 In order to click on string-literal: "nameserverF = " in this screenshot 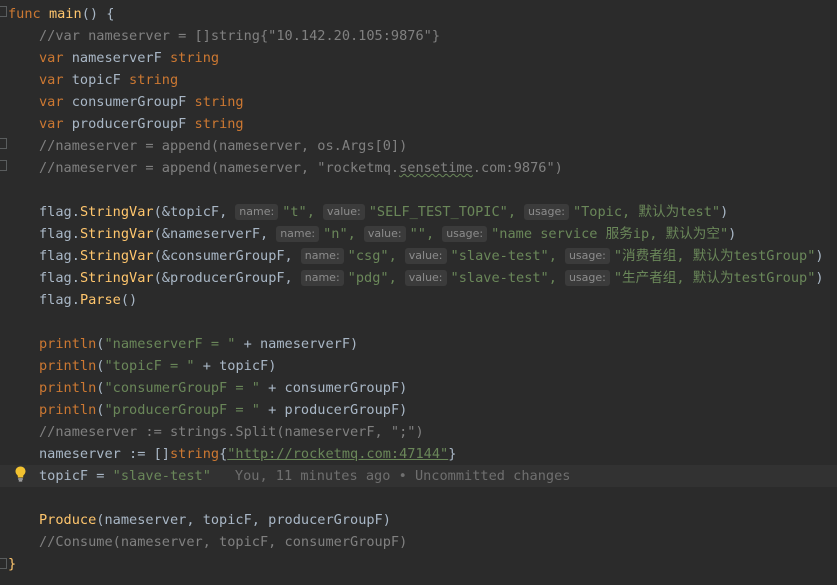, I will do `click(170, 344)`.